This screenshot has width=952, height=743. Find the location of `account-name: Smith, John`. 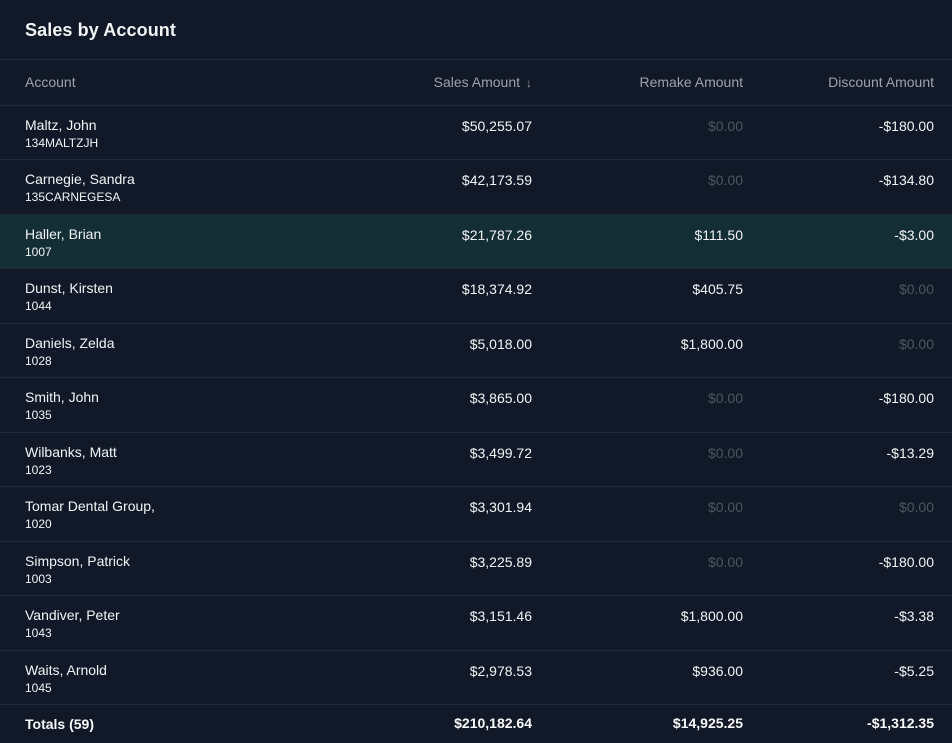

account-name: Smith, John is located at coordinates (62, 397).